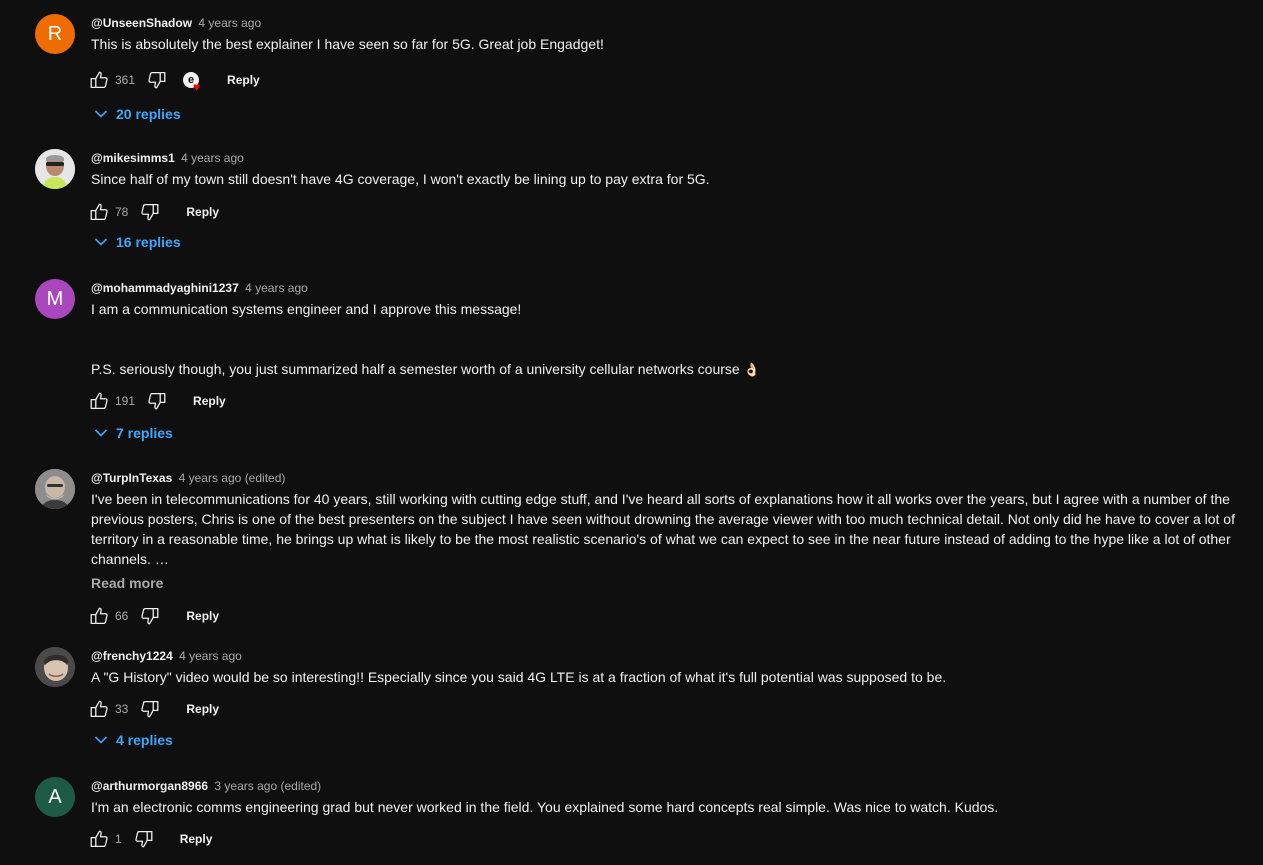  I want to click on heart-icon: ♥, so click(197, 87).